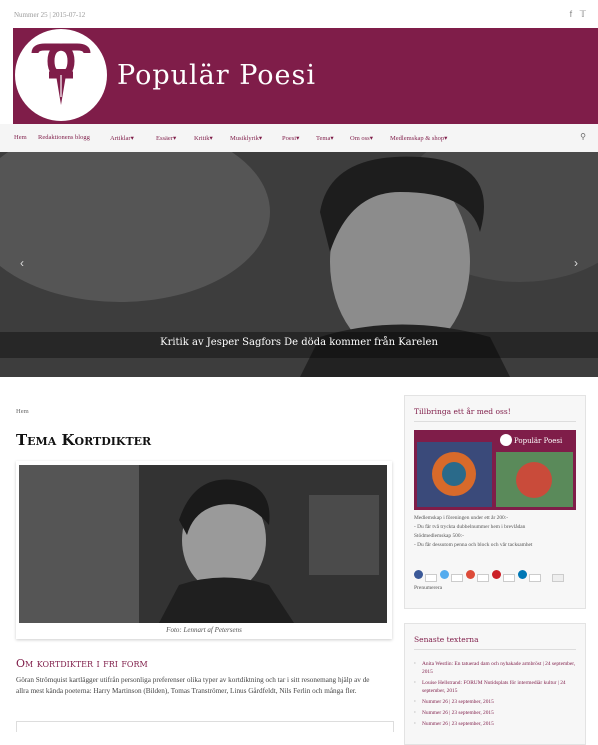 The image size is (598, 745). Describe the element at coordinates (496, 574) in the screenshot. I see `pinterest-share-icon` at that location.